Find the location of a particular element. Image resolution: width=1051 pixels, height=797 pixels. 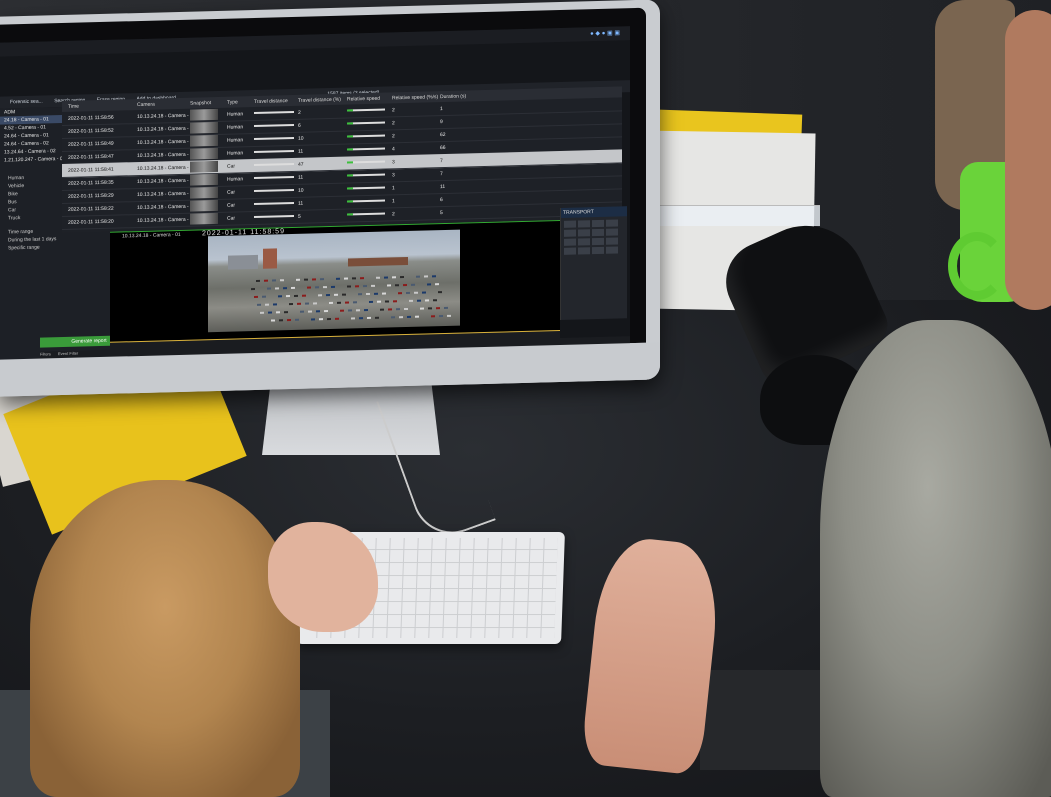

col-duration: Duration (s) is located at coordinates (453, 96).